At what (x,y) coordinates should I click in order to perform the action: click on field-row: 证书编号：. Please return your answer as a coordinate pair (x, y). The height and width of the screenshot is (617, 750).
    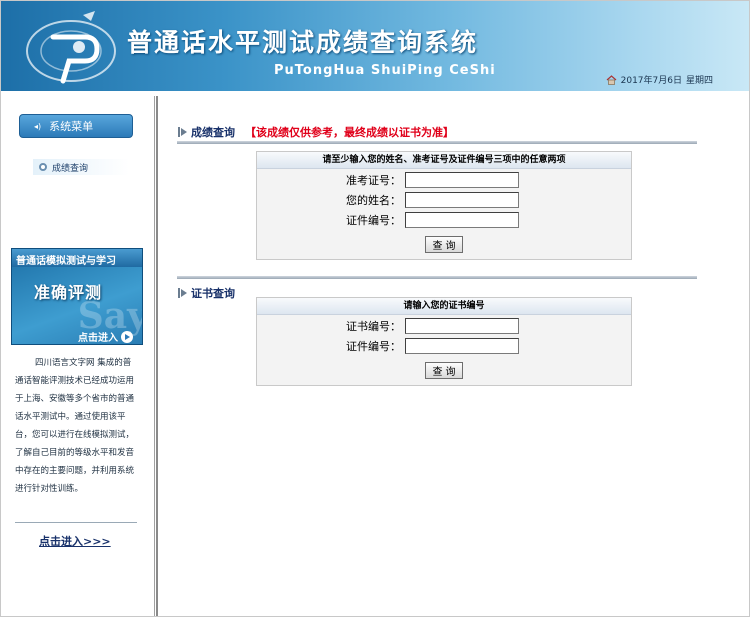
    Looking at the image, I should click on (428, 326).